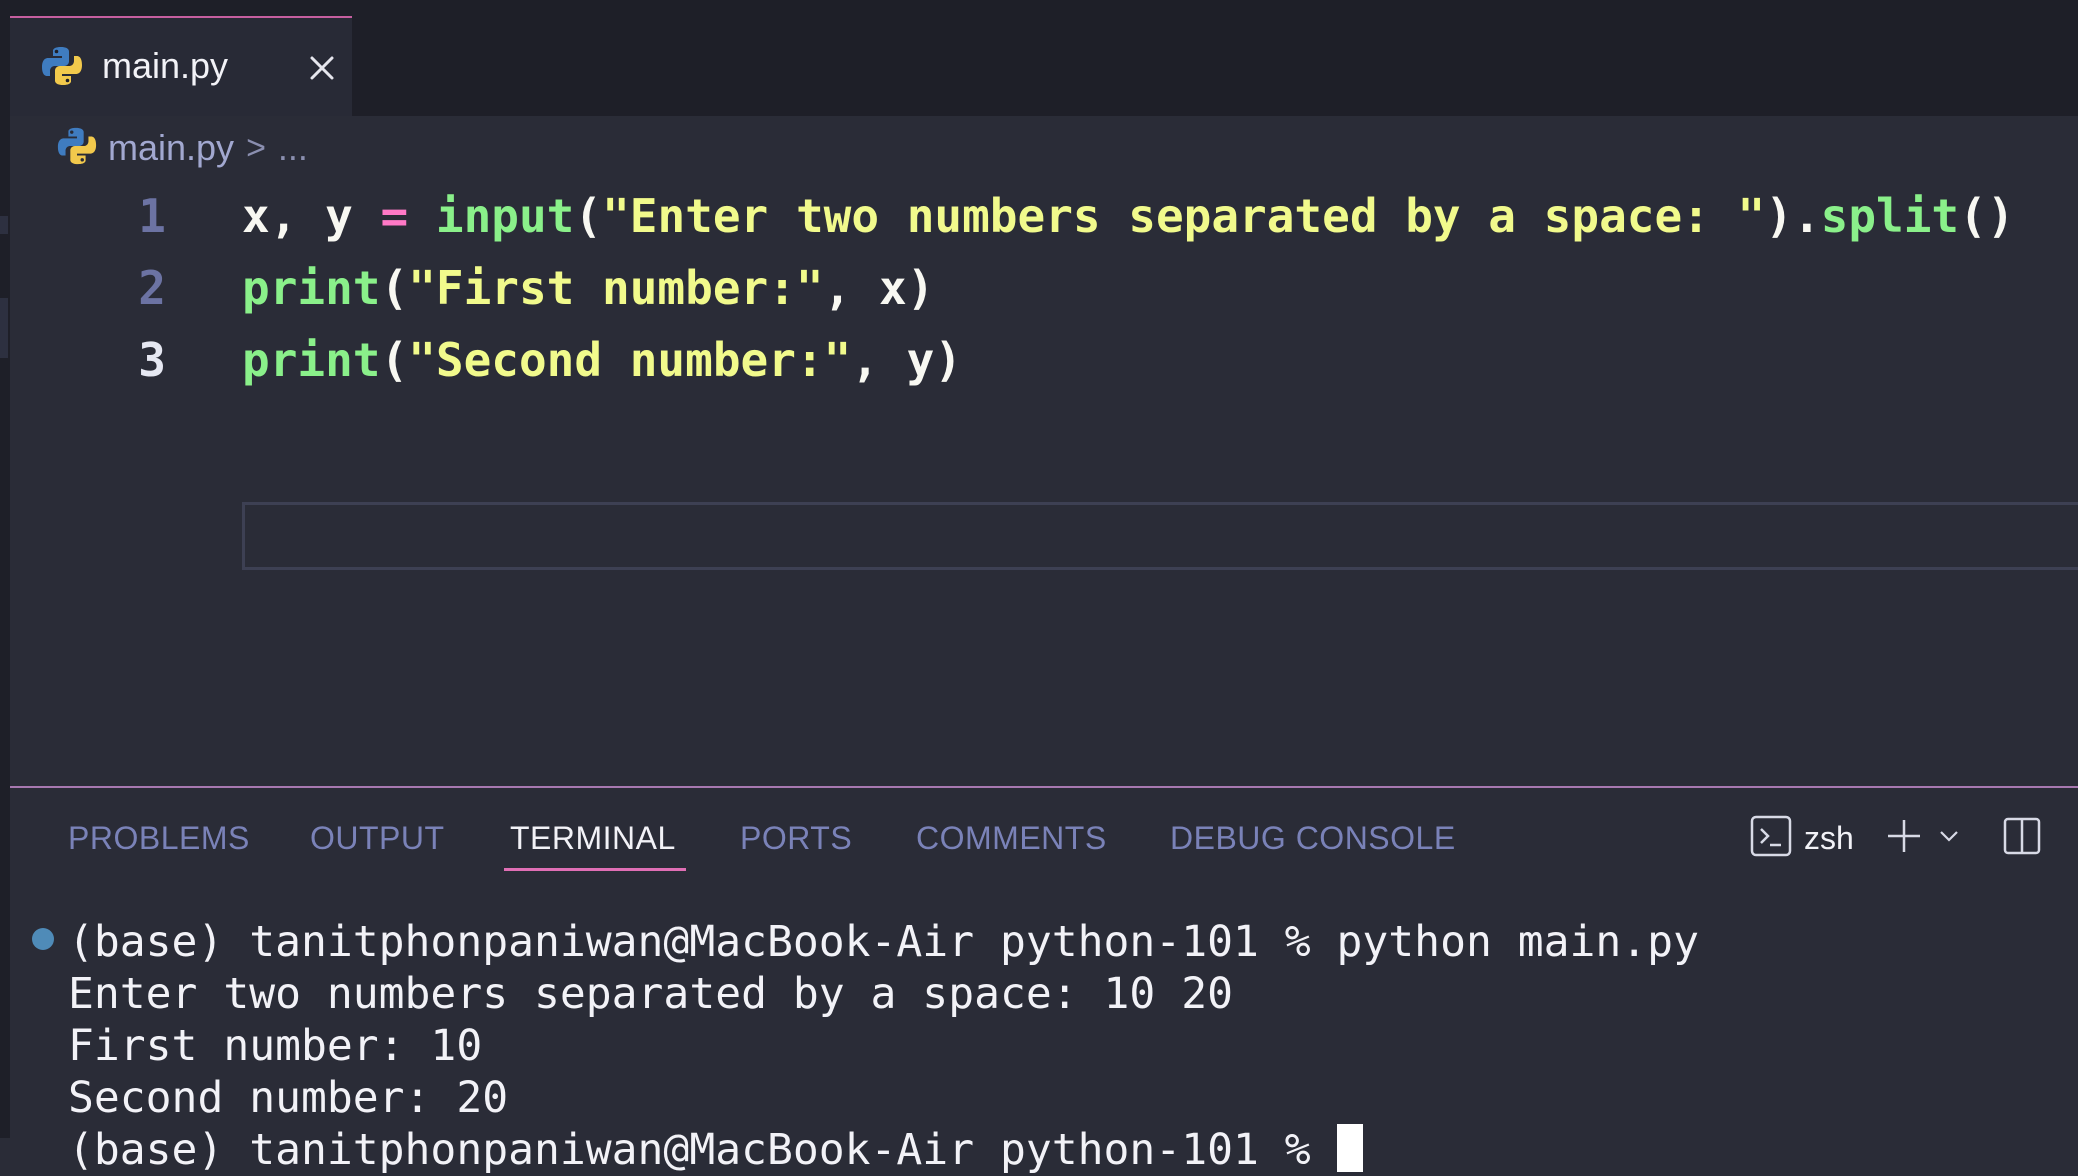 The height and width of the screenshot is (1176, 2078). What do you see at coordinates (159, 838) in the screenshot?
I see `tab-problems: PROBLEMS` at bounding box center [159, 838].